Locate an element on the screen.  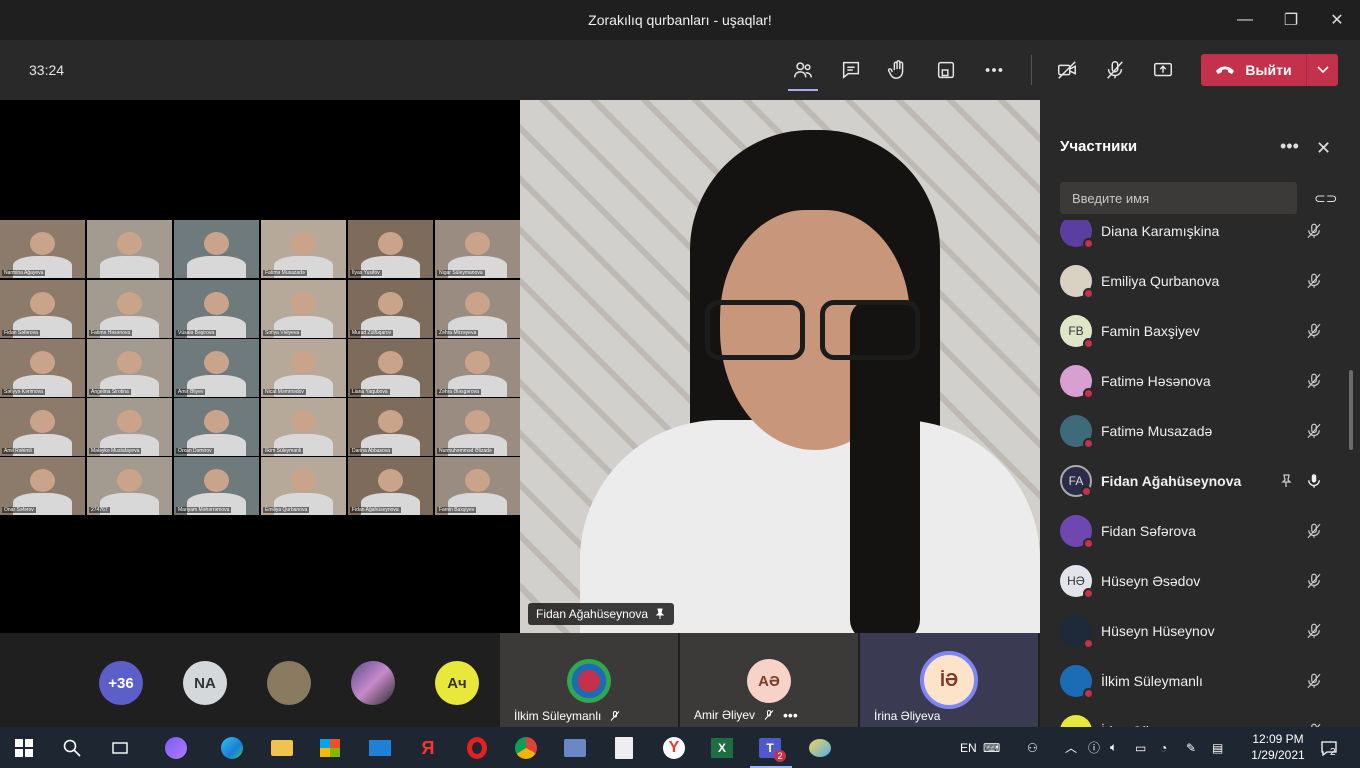
power-icon: ▭ is located at coordinates (1140, 747).